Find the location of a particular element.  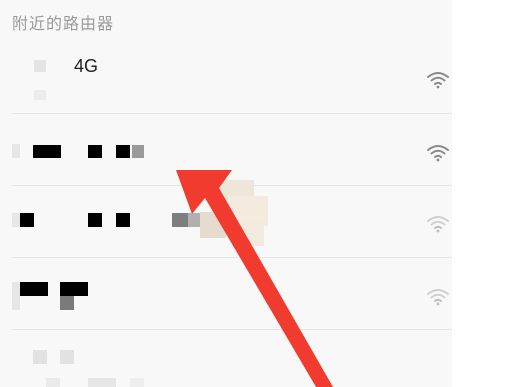

page-margin is located at coordinates (479, 193).